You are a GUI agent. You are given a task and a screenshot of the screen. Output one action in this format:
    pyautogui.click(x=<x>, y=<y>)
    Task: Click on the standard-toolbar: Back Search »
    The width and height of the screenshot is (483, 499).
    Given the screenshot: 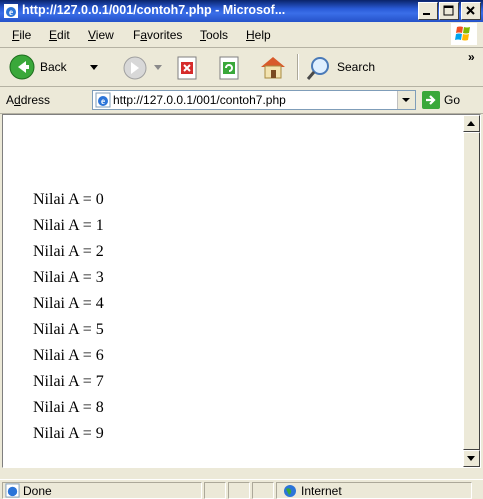 What is the action you would take?
    pyautogui.click(x=241, y=67)
    